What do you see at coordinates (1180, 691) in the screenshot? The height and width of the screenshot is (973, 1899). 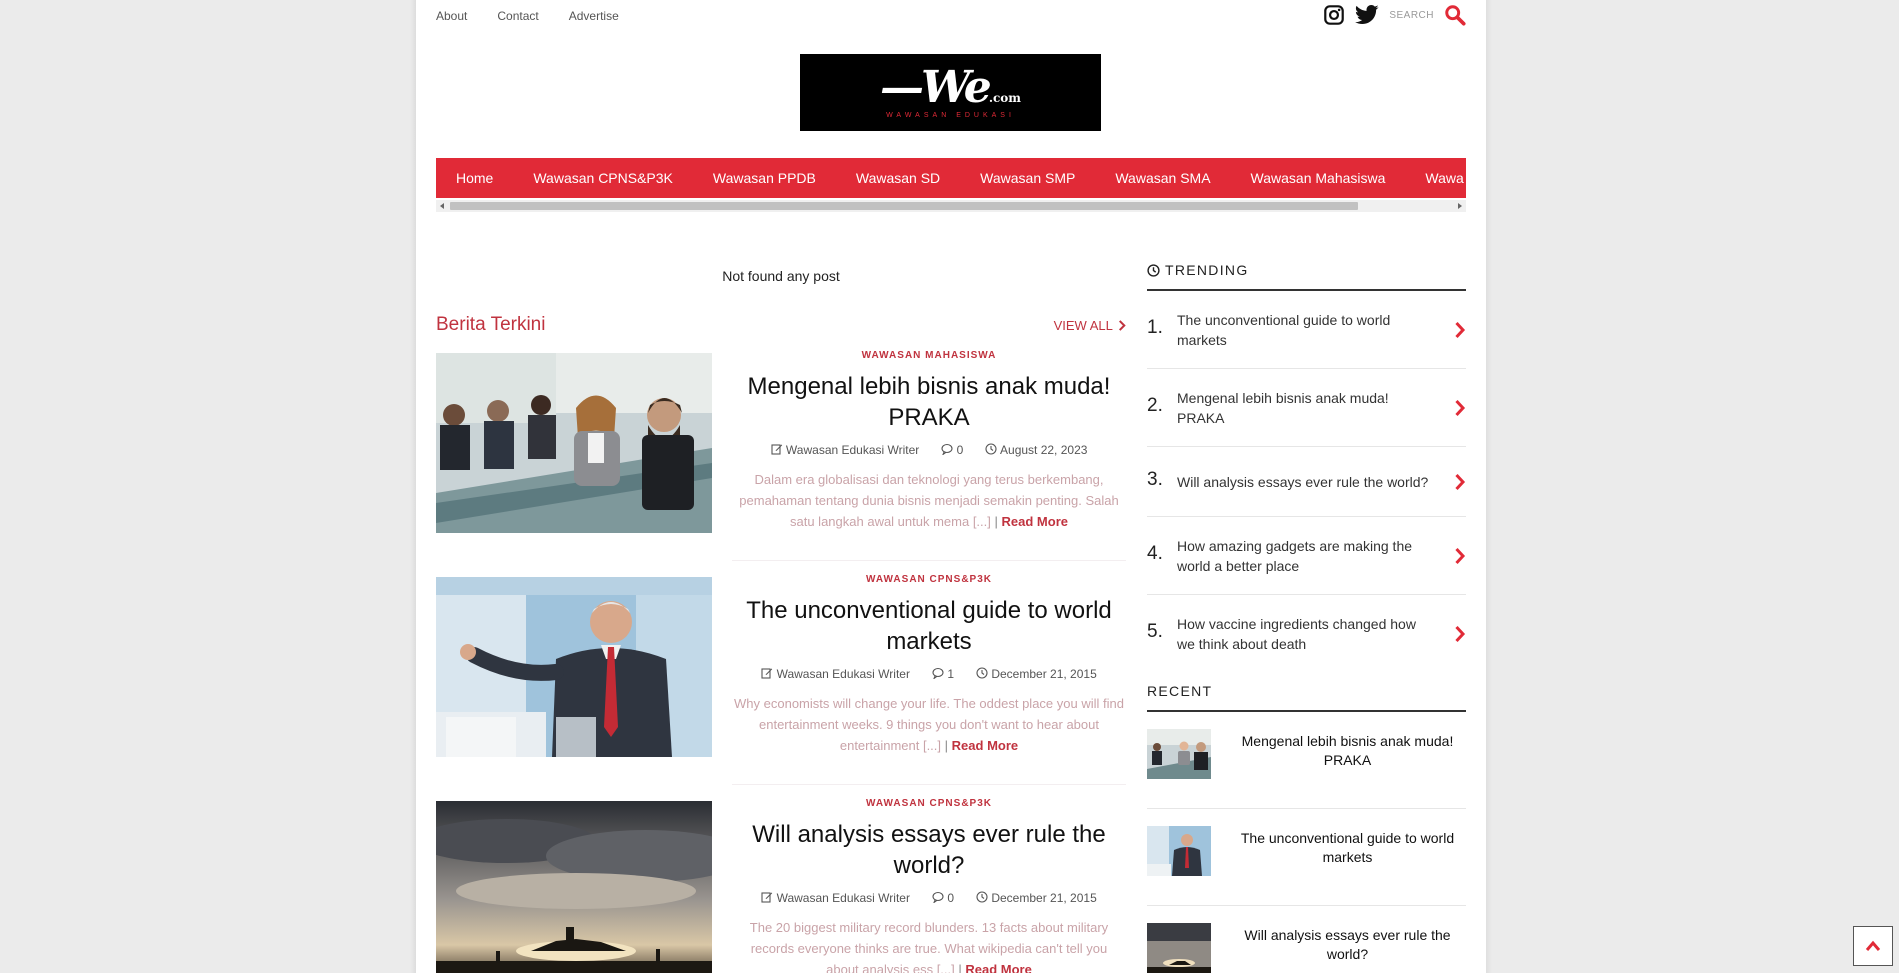 I see `recent-title: RECENT` at bounding box center [1180, 691].